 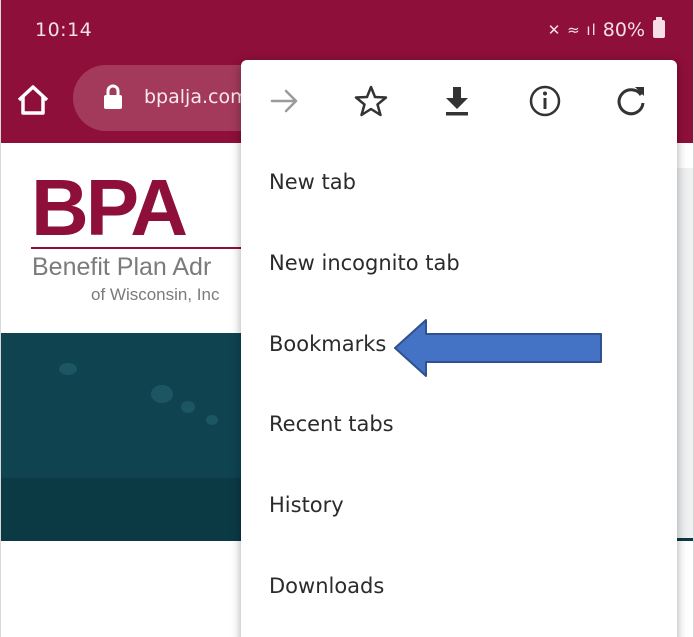 I want to click on menu-item-bookmarks: Bookmarks, so click(x=327, y=344).